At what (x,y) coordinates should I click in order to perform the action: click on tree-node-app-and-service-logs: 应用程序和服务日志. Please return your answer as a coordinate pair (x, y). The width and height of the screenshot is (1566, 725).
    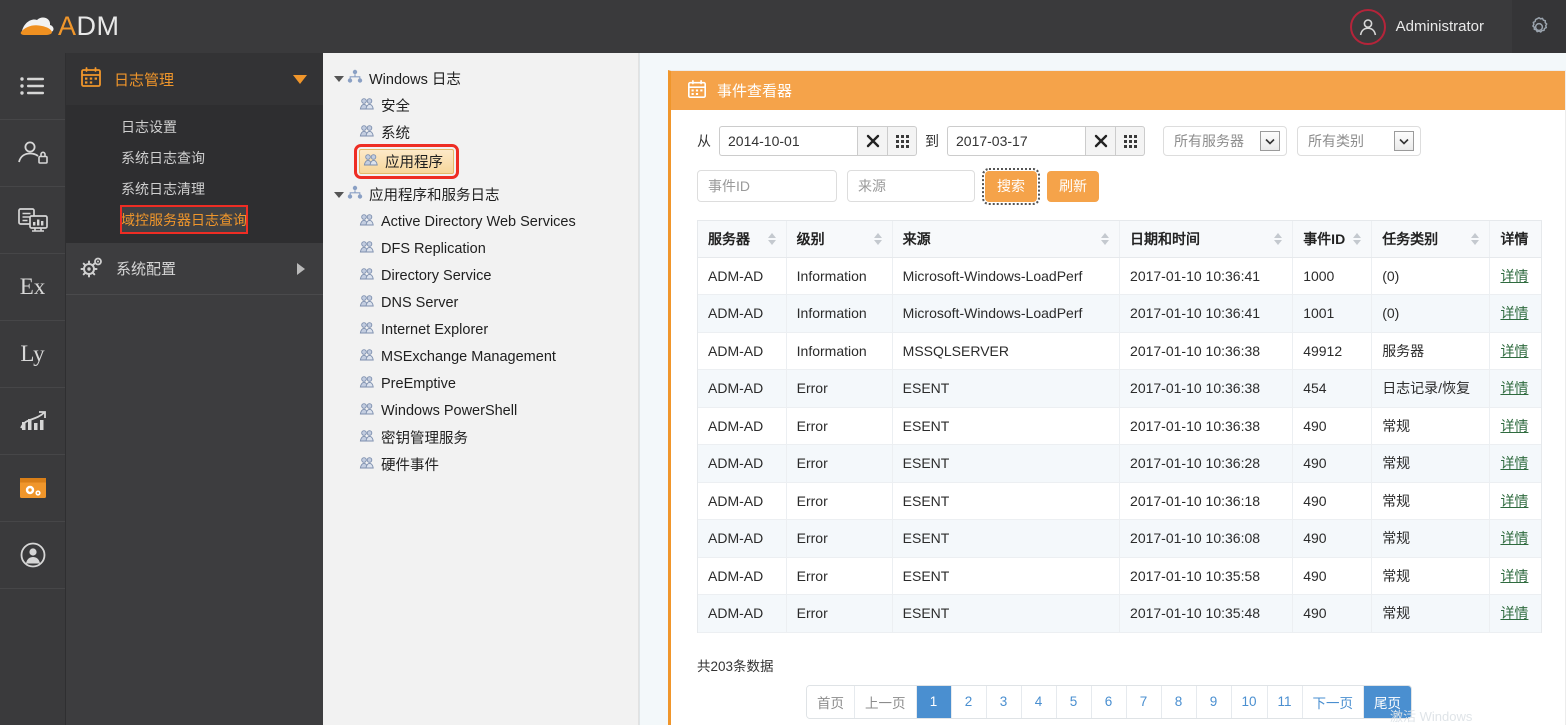
    Looking at the image, I should click on (484, 194).